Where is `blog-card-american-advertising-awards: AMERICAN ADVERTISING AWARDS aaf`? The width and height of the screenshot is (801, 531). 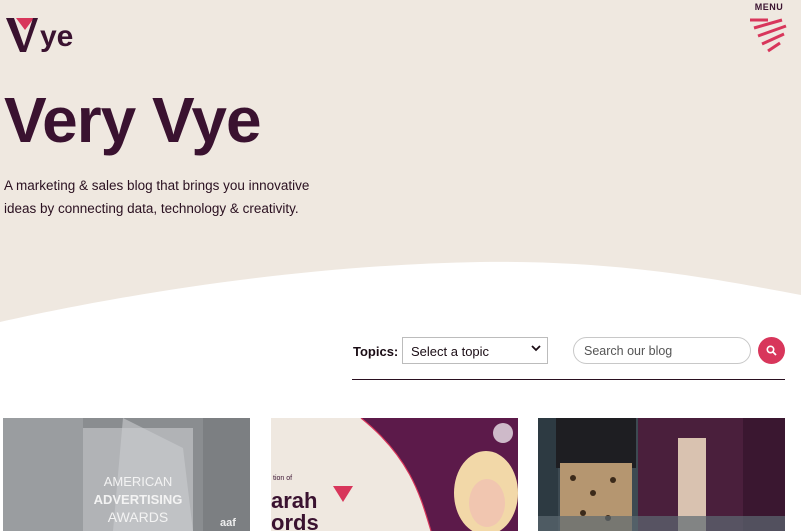
blog-card-american-advertising-awards: AMERICAN ADVERTISING AWARDS aaf is located at coordinates (126, 474).